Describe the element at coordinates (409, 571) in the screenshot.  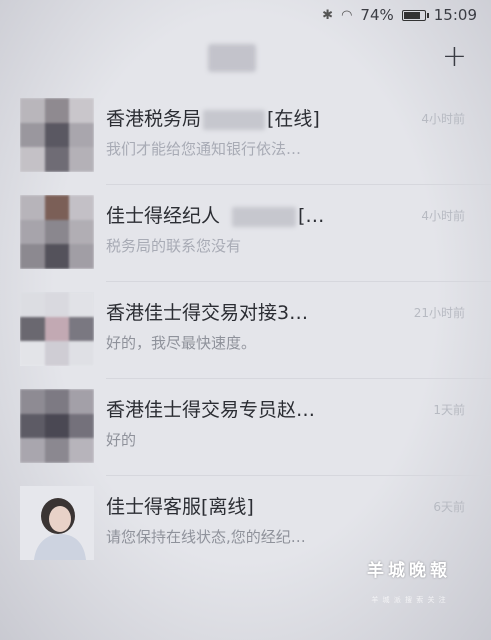
I see `watermark-title: 羊城晚報` at that location.